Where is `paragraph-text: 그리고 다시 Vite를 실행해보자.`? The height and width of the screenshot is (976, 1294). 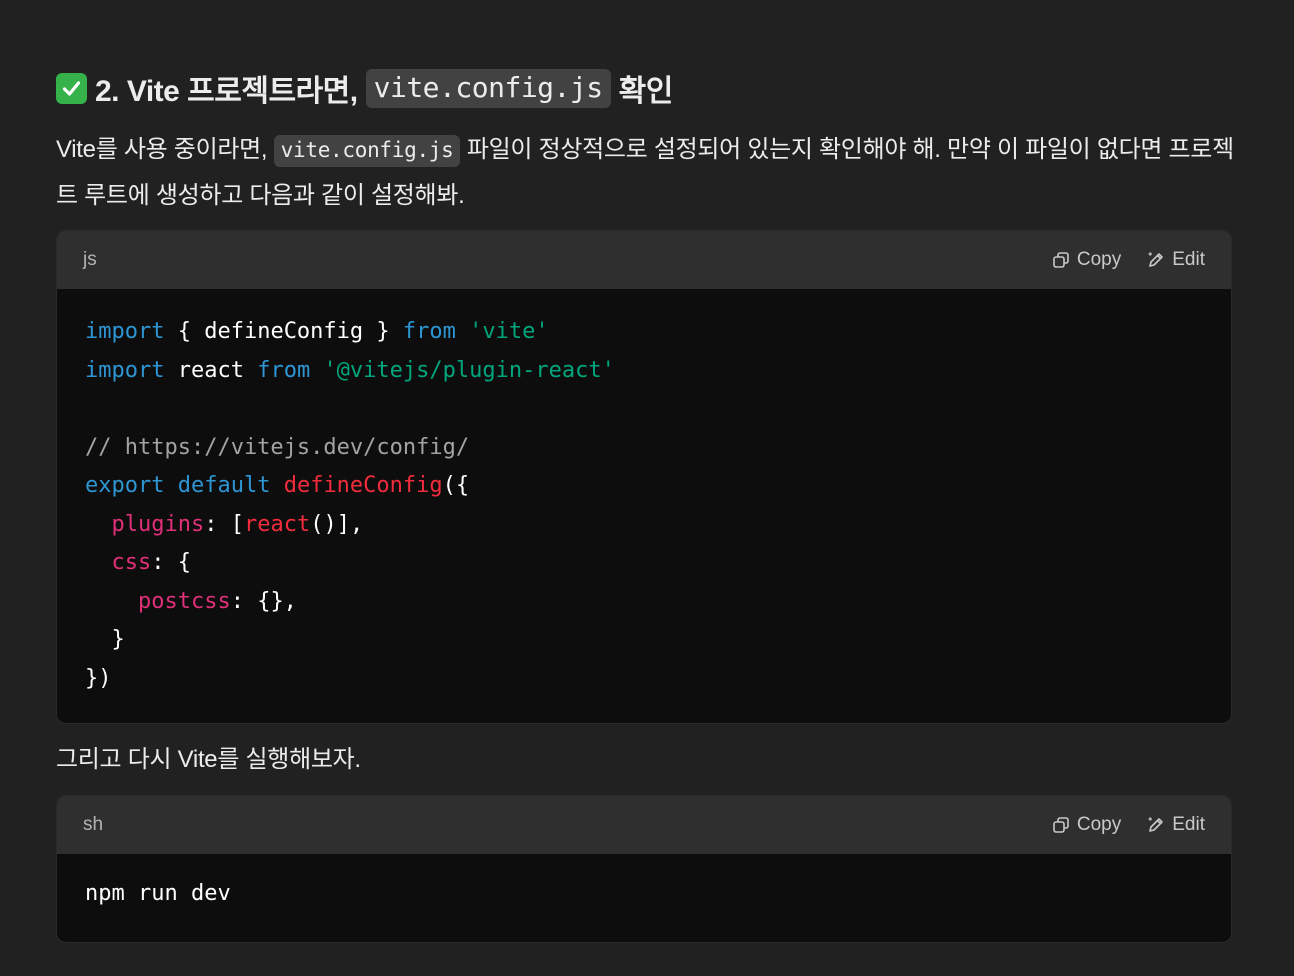
paragraph-text: 그리고 다시 Vite를 실행해보자. is located at coordinates (208, 759).